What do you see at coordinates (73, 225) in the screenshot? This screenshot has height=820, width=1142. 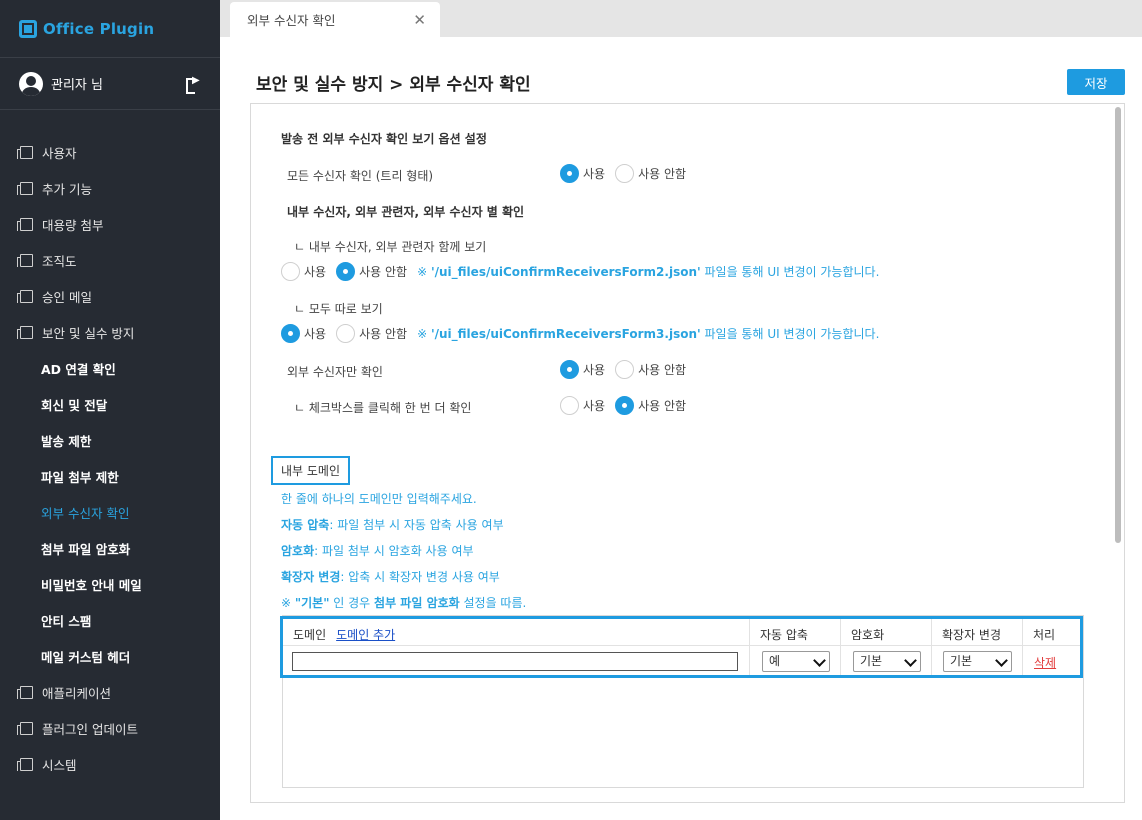 I see `sidebar-item-label: 대용량 첨부` at bounding box center [73, 225].